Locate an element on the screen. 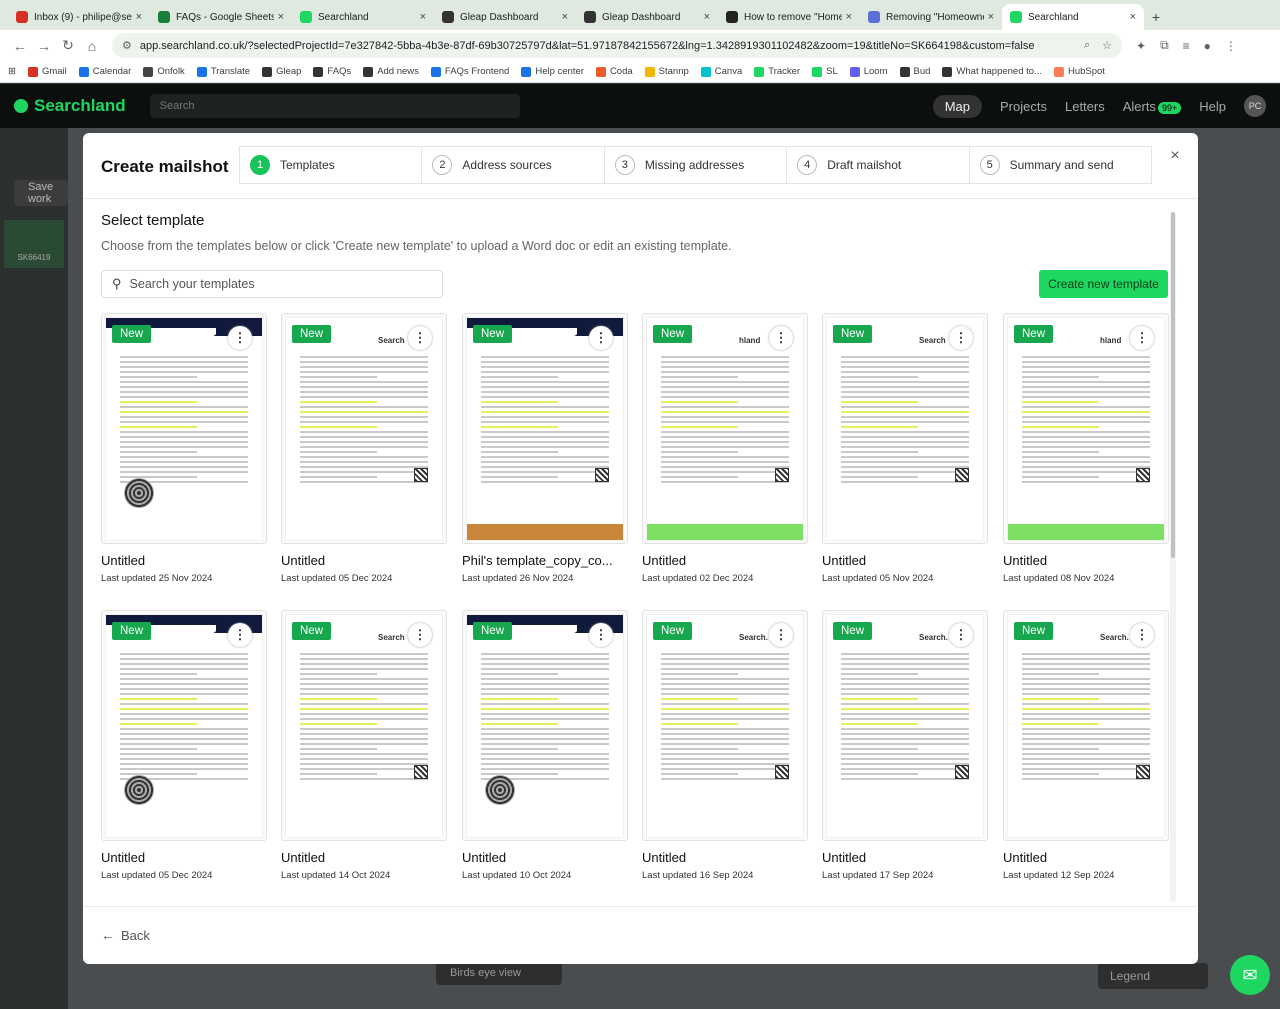 The height and width of the screenshot is (1009, 1280). nav-alerts: Alerts 99+ is located at coordinates (1152, 106).